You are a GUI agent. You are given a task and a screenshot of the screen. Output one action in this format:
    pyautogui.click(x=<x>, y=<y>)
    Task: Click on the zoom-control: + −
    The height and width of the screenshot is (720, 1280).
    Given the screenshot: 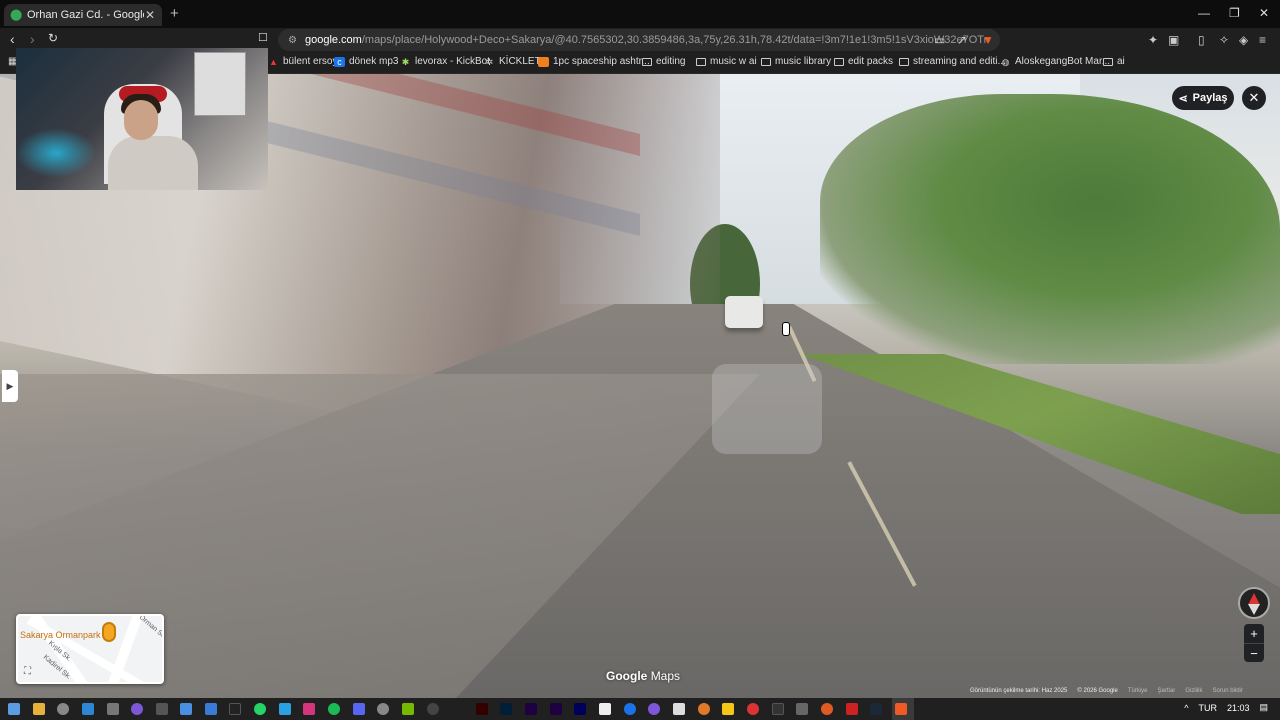 What is the action you would take?
    pyautogui.click(x=1254, y=643)
    